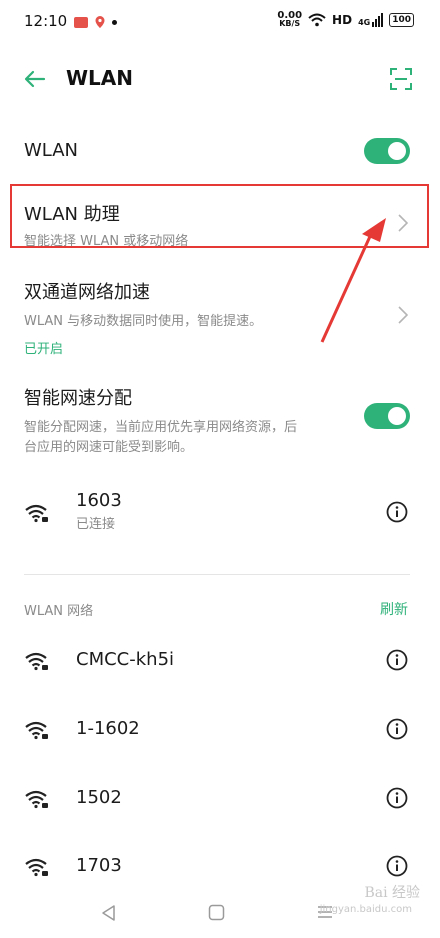 This screenshot has width=440, height=938. What do you see at coordinates (96, 524) in the screenshot?
I see `connected-network-status: 已连接` at bounding box center [96, 524].